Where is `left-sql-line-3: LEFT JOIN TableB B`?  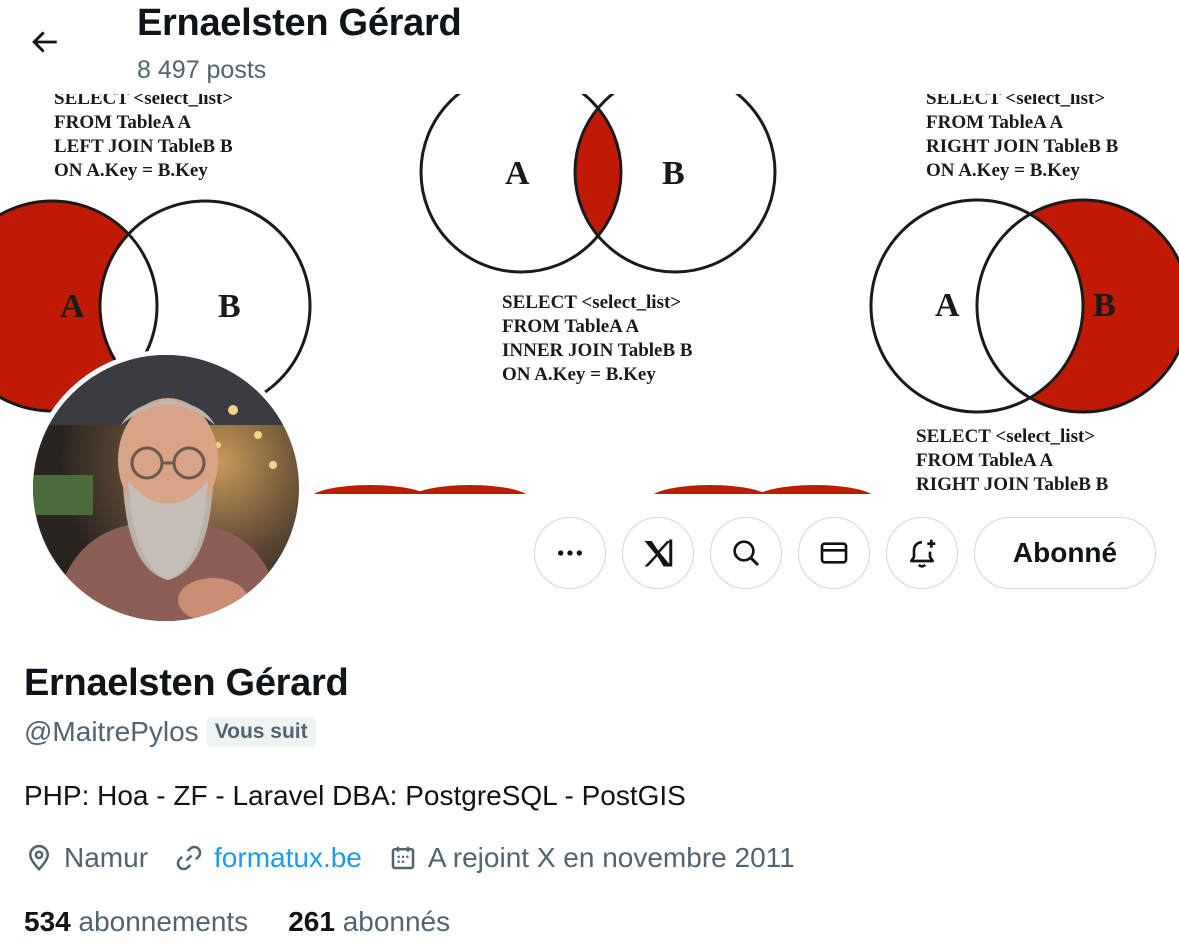
left-sql-line-3: LEFT JOIN TableB B is located at coordinates (143, 146).